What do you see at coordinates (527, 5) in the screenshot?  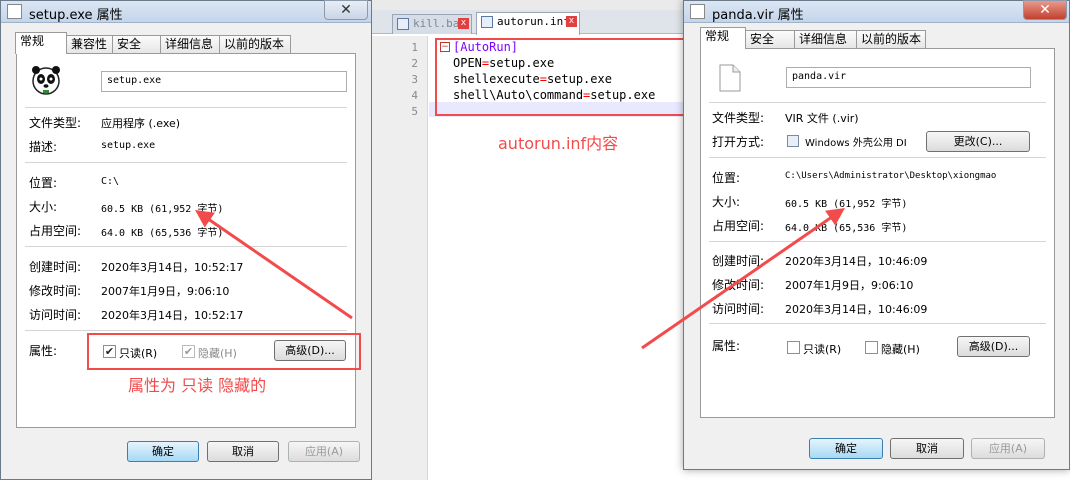 I see `editor-toolbar` at bounding box center [527, 5].